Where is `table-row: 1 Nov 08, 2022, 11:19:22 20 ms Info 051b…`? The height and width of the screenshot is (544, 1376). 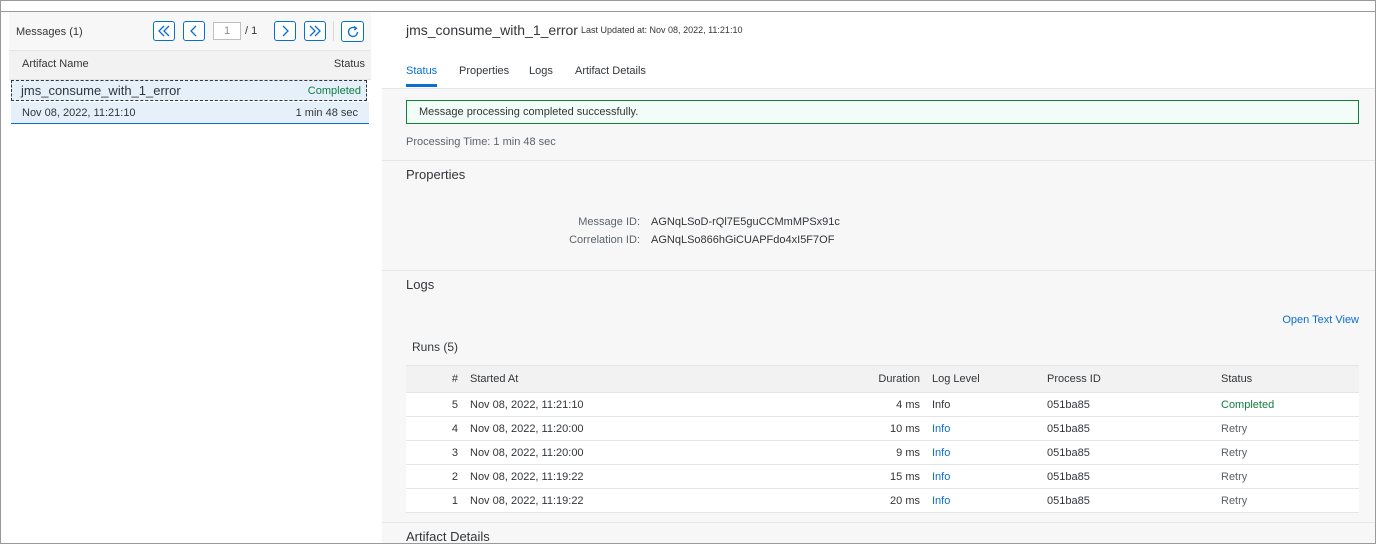 table-row: 1 Nov 08, 2022, 11:19:22 20 ms Info 051b… is located at coordinates (882, 501).